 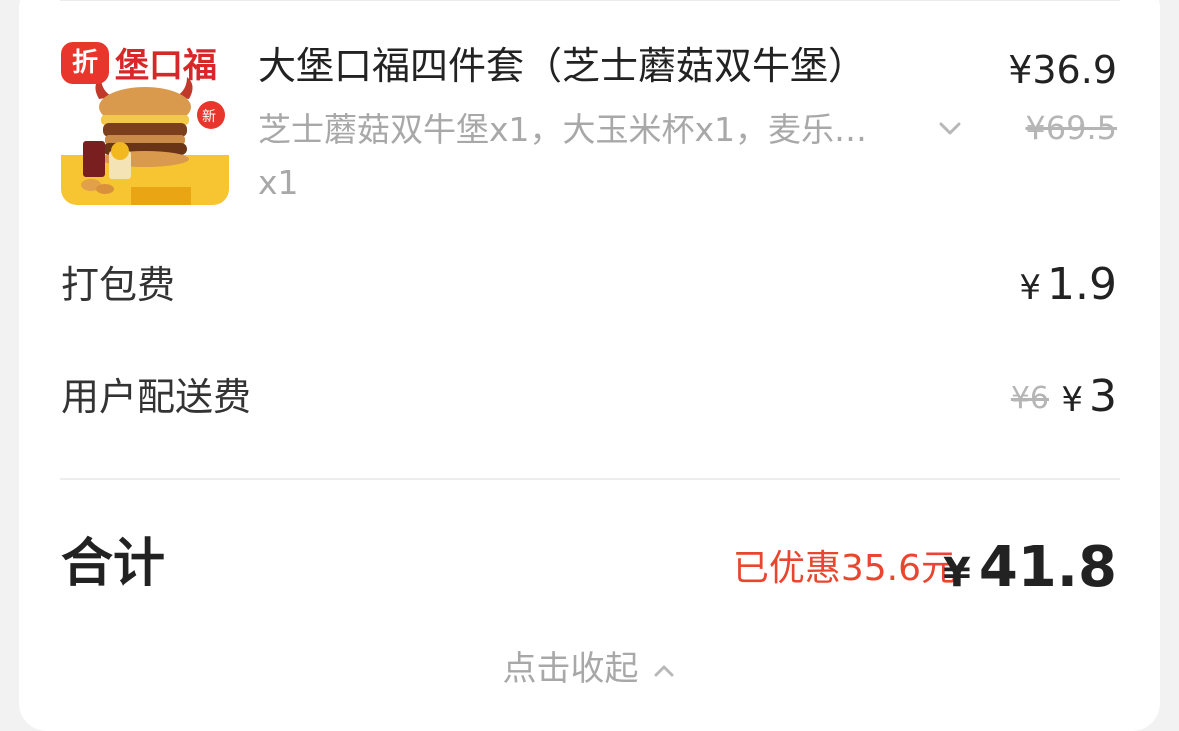 I want to click on discount-note: 已优惠35.6元, so click(x=844, y=568).